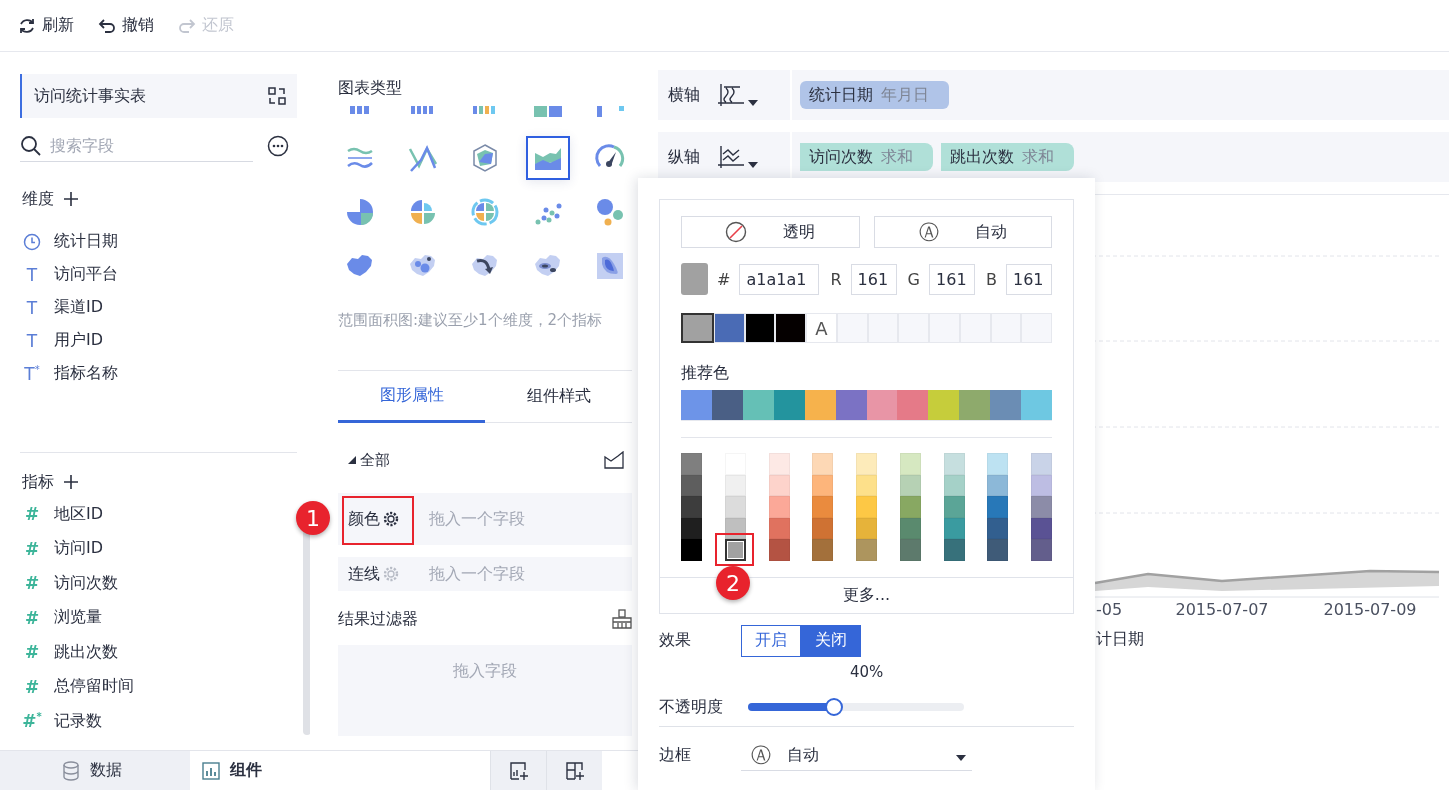  I want to click on property-label: 颜色, so click(371, 519).